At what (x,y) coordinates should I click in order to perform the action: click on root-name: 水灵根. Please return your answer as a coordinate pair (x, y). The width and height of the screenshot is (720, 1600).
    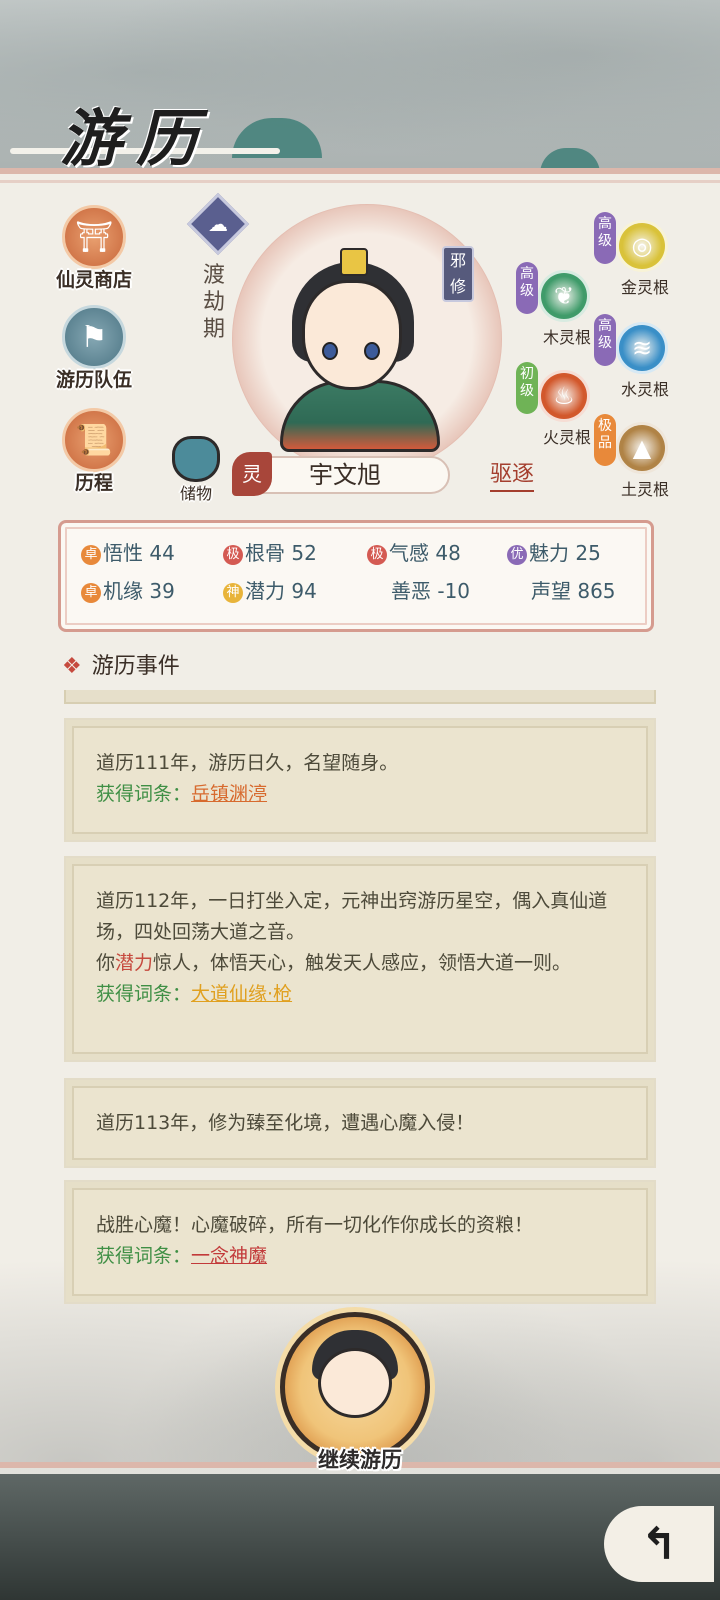
    Looking at the image, I should click on (644, 389).